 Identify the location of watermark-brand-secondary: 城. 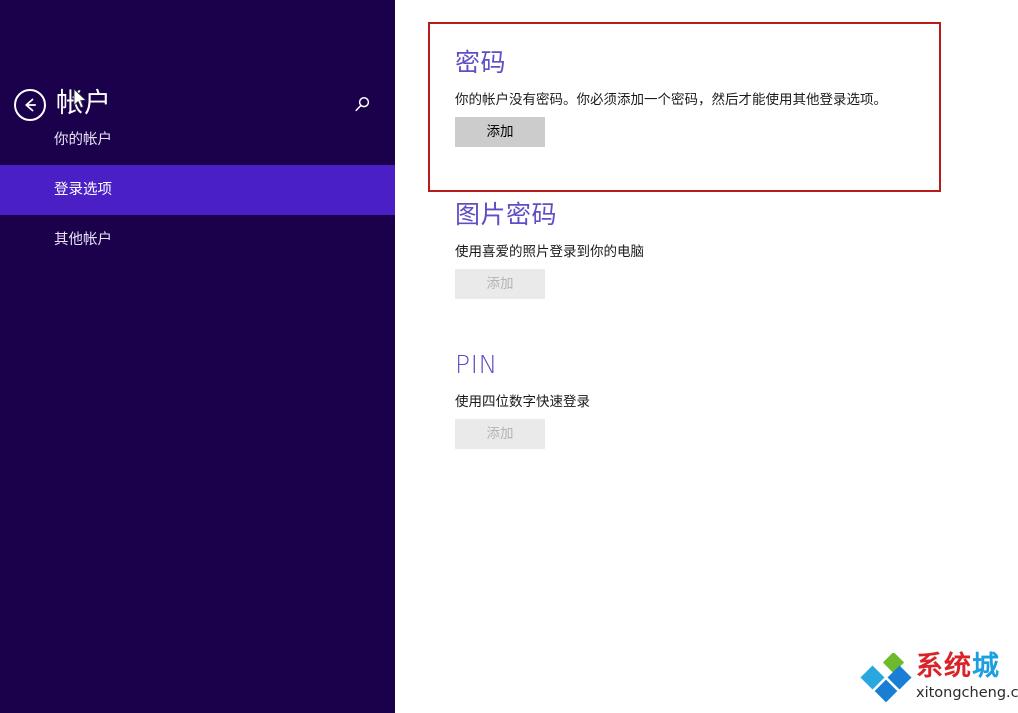
(986, 666).